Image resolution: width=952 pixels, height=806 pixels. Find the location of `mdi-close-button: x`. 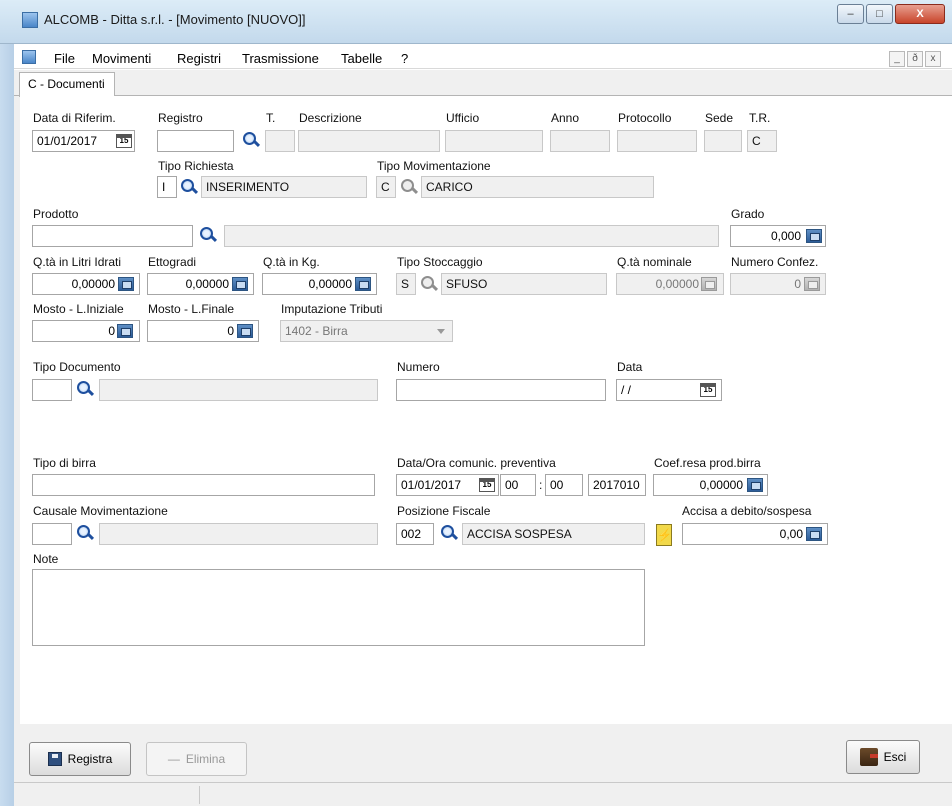

mdi-close-button: x is located at coordinates (933, 59).